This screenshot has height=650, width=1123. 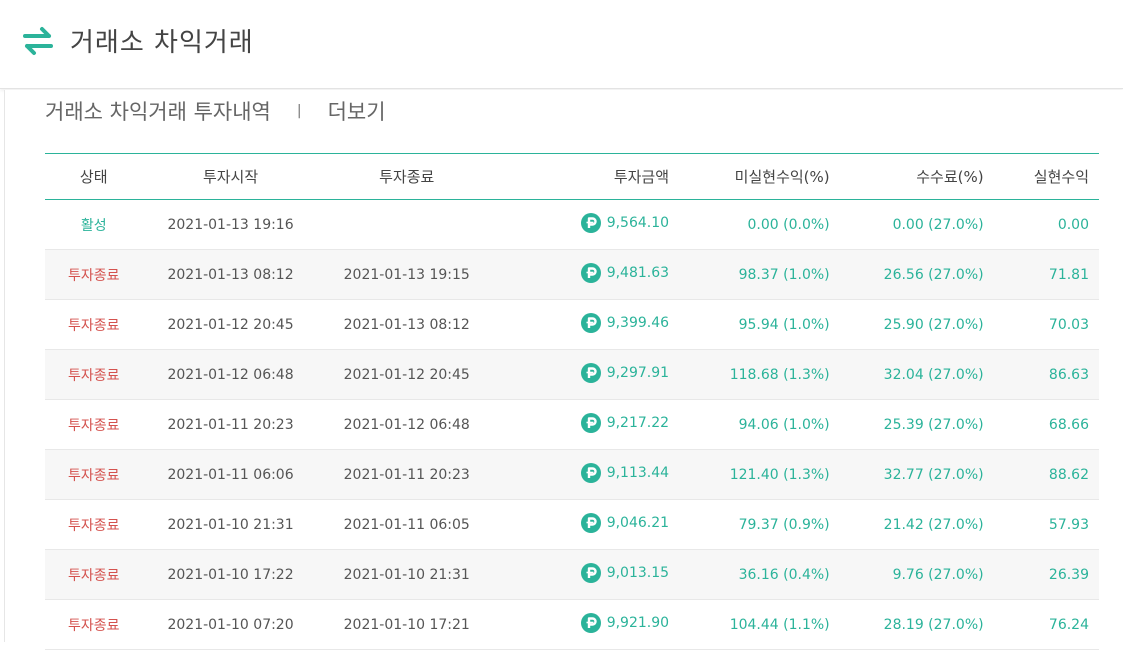 I want to click on col-header-unrealized: 미실현수익(%), so click(x=782, y=177).